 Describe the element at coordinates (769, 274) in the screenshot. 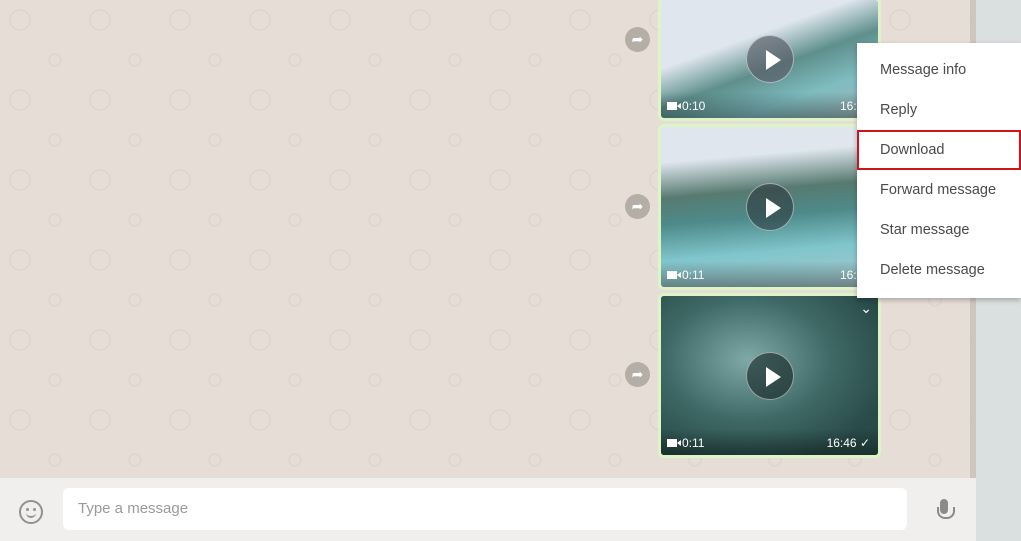

I see `video-meta: 0:11 16:45` at that location.